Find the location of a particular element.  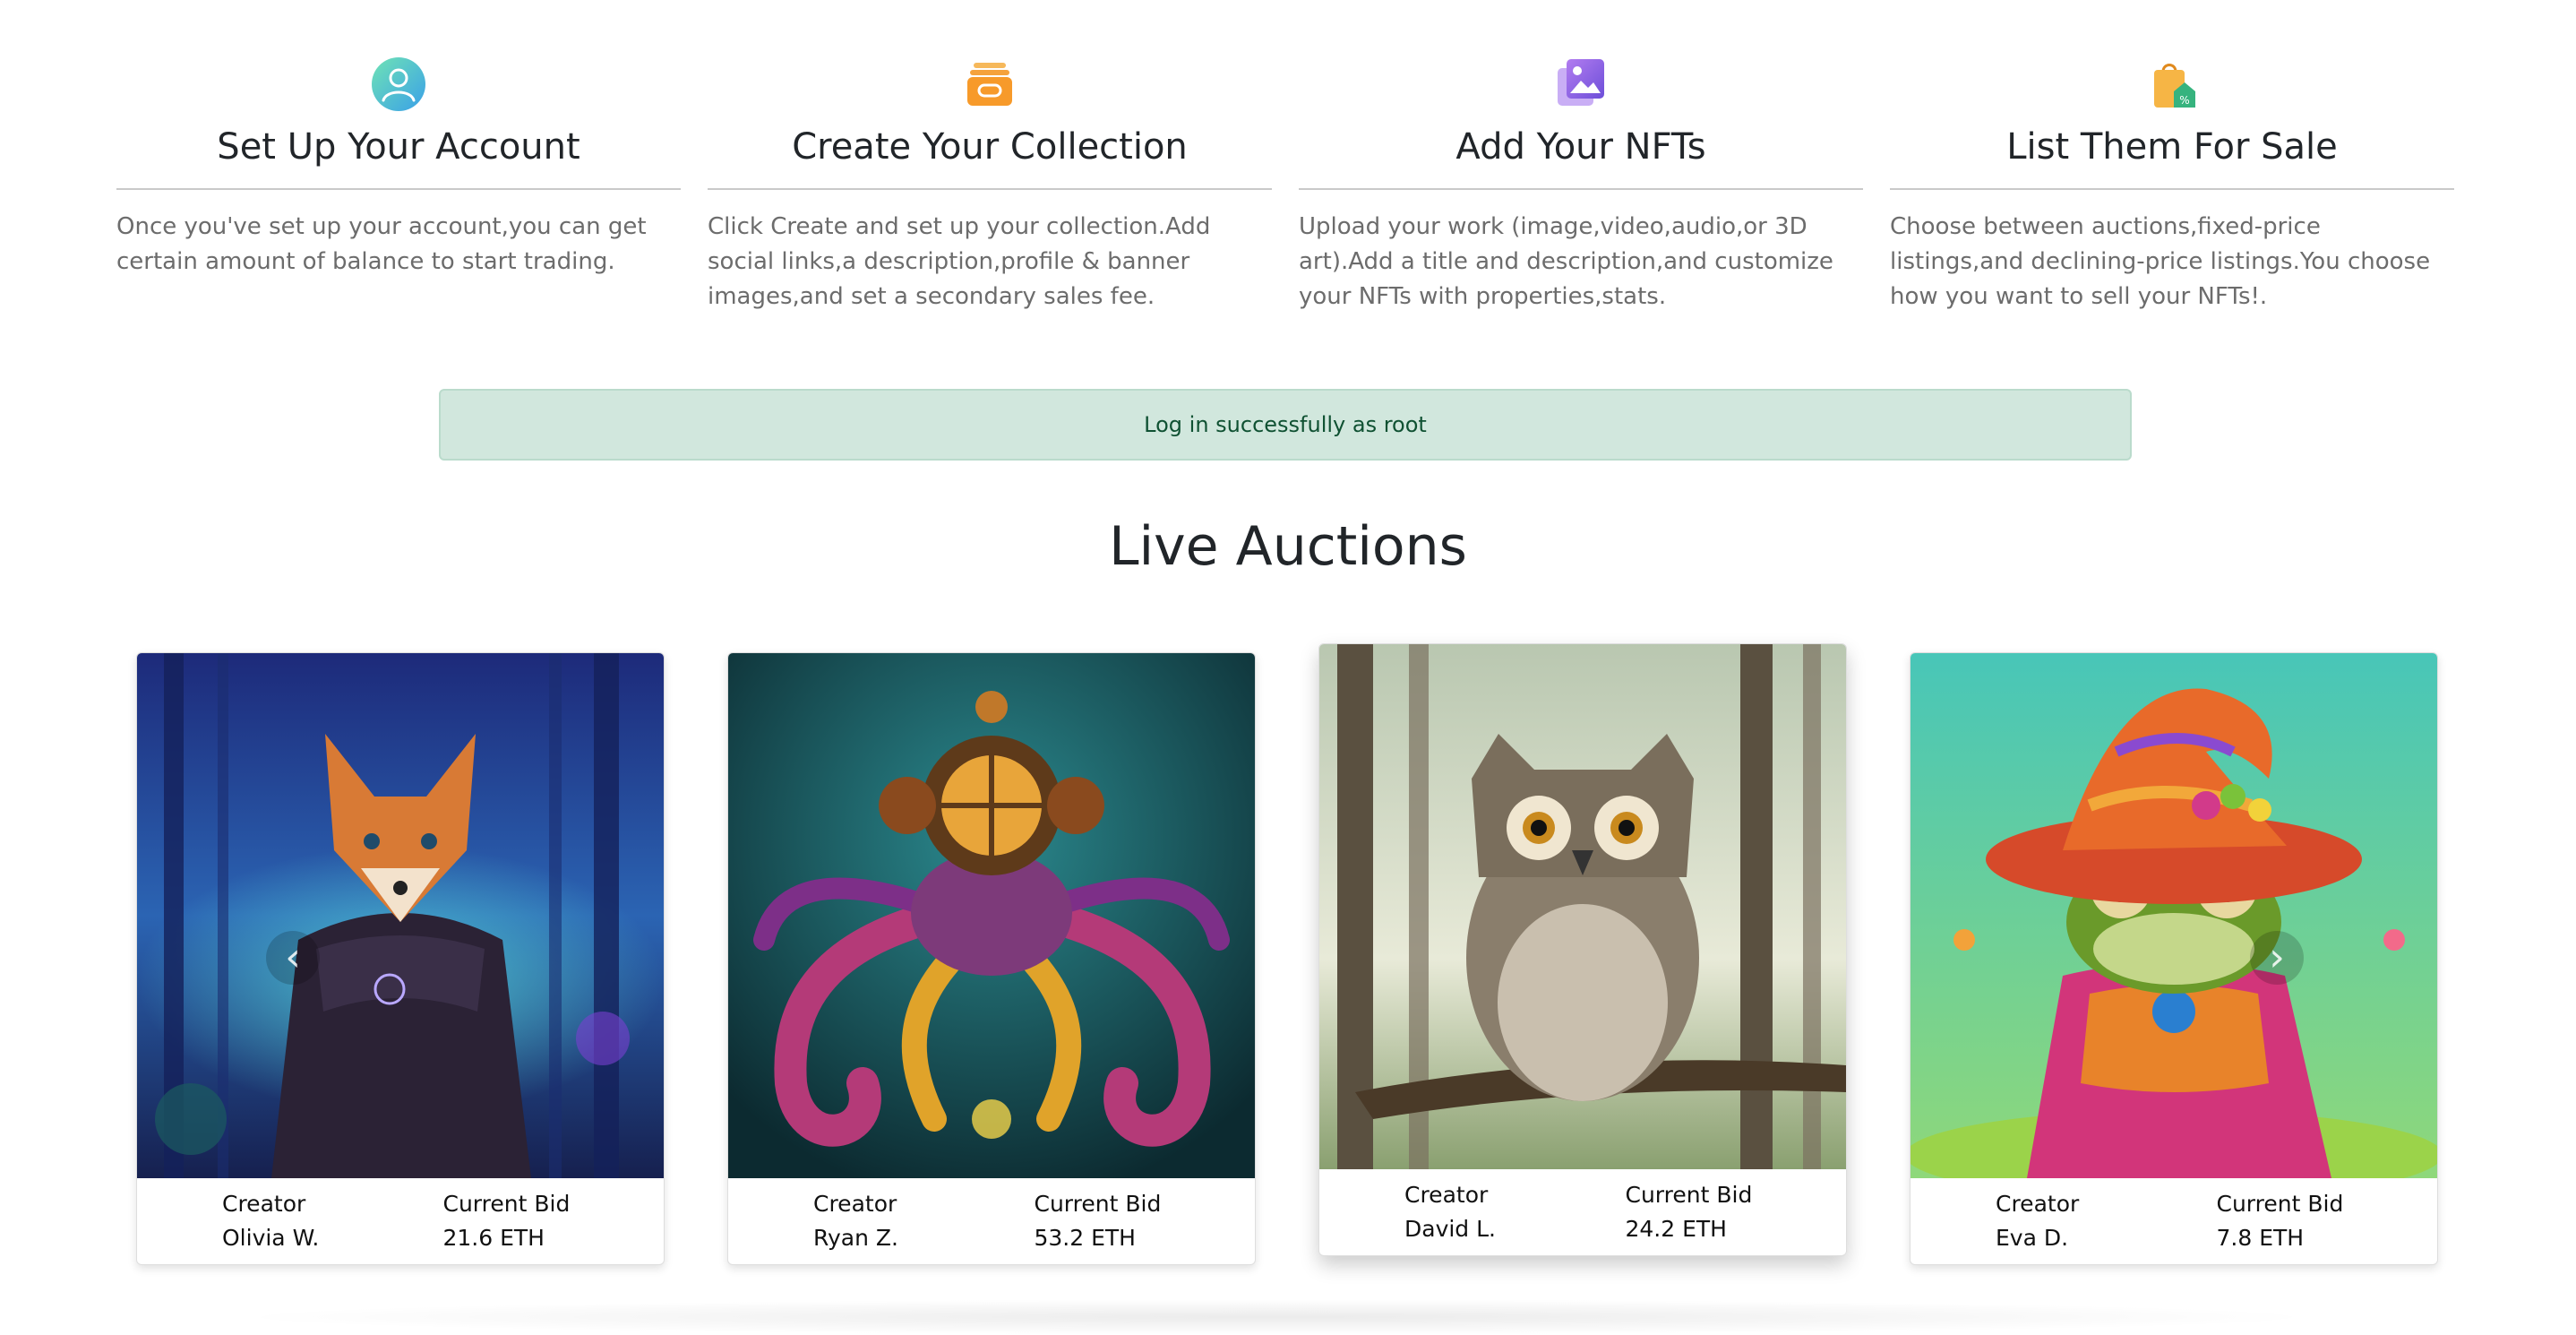

auction-card-info: Creator Eva D. Current Bid 7.8 ETH is located at coordinates (2174, 1221).